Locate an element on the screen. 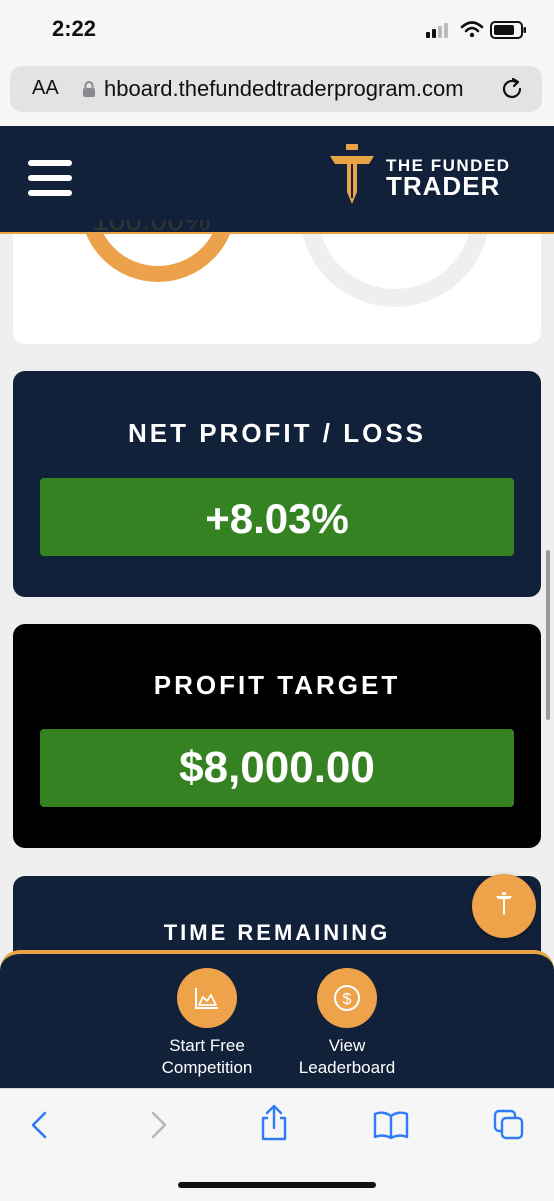 This screenshot has height=1201, width=554. floating-action-button is located at coordinates (504, 906).